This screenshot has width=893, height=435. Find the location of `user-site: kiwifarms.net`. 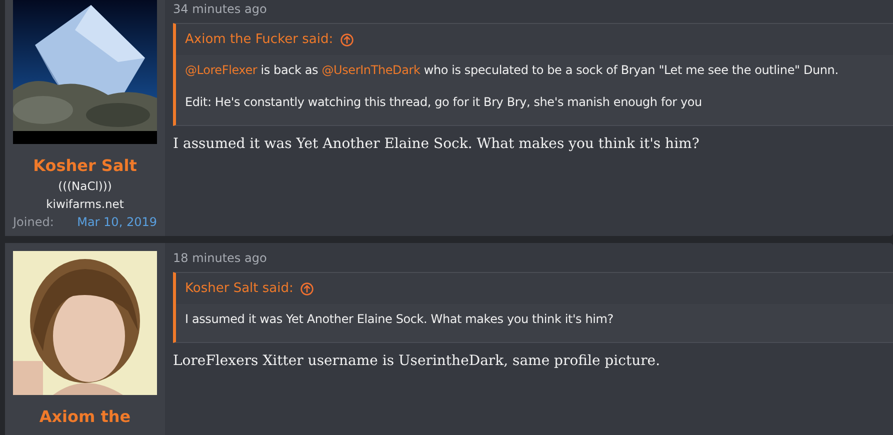

user-site: kiwifarms.net is located at coordinates (85, 204).